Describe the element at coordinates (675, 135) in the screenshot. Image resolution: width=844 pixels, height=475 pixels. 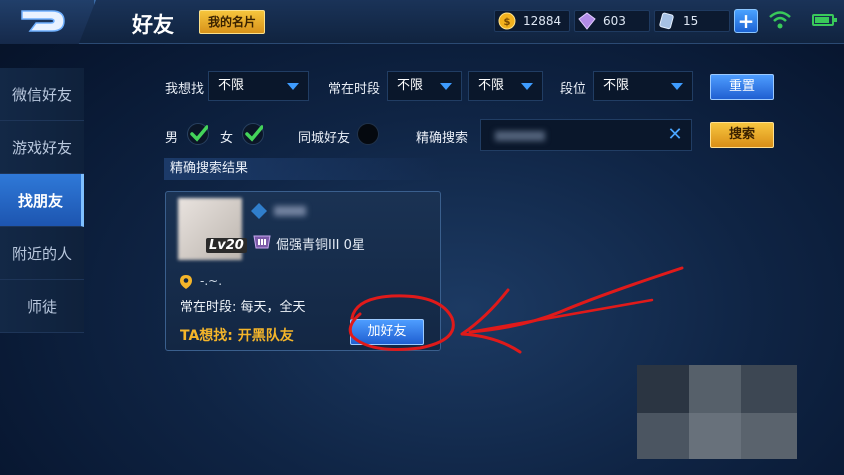
I see `clear-icon: ✕` at that location.